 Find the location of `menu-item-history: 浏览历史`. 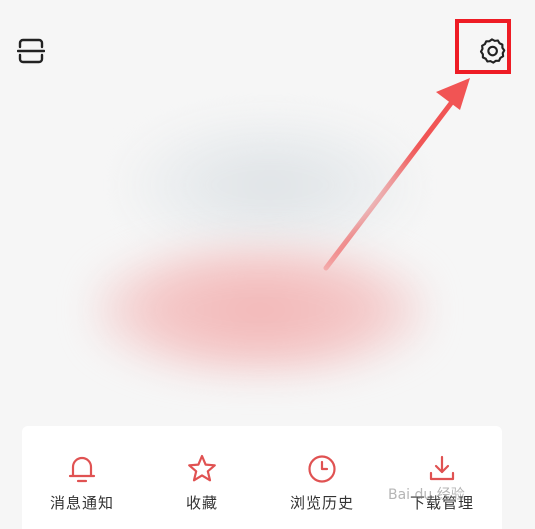

menu-item-history: 浏览历史 is located at coordinates (322, 477).